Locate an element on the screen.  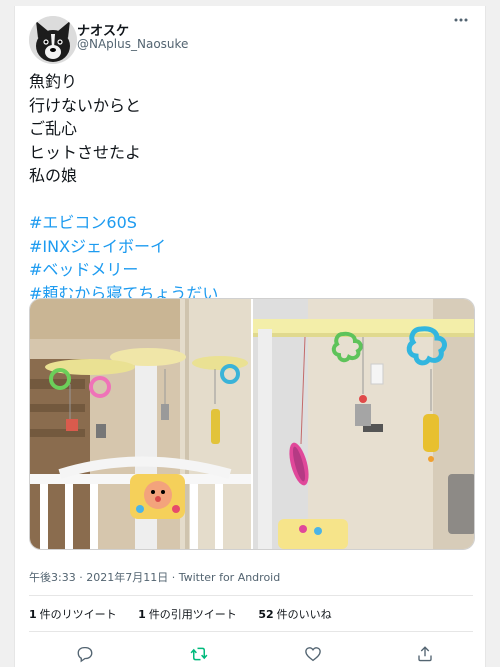
more-horizontal-icon is located at coordinates (461, 20).